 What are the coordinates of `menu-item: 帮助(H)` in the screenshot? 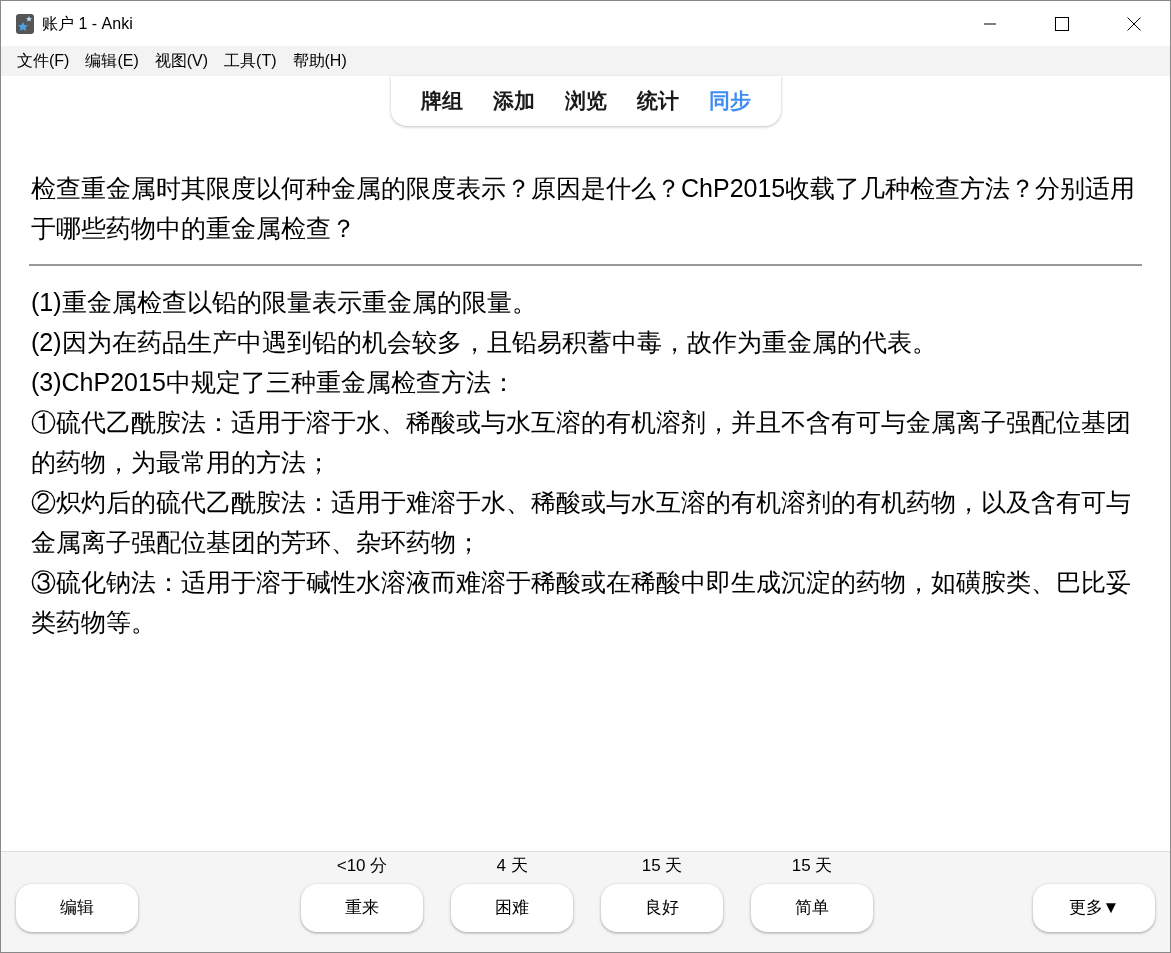 It's located at (319, 61).